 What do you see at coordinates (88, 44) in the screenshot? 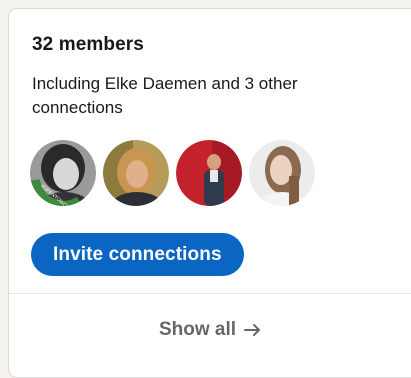
I see `members-count-title: 32 members` at bounding box center [88, 44].